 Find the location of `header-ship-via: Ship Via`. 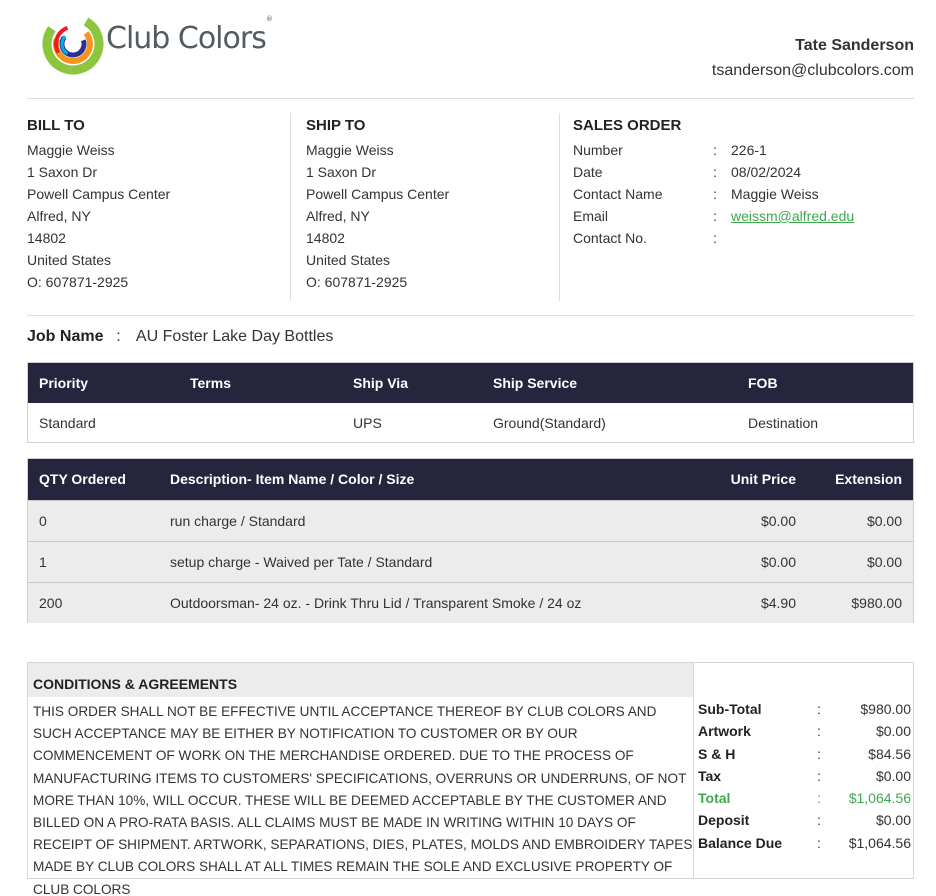

header-ship-via: Ship Via is located at coordinates (380, 383).